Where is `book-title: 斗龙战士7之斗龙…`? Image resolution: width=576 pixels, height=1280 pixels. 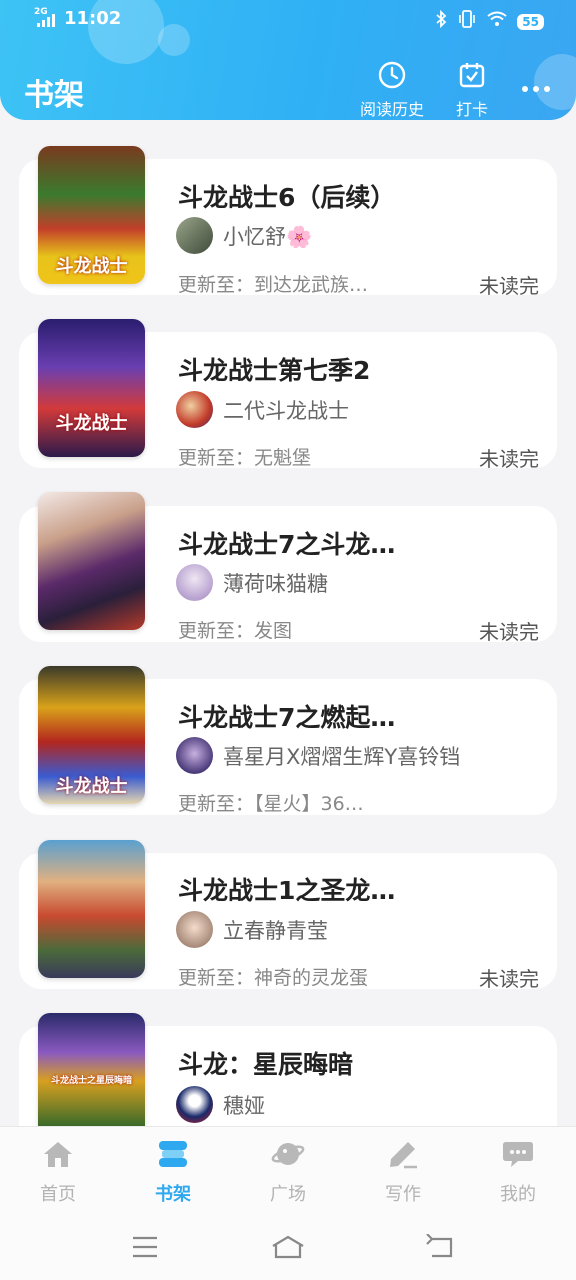 book-title: 斗龙战士7之斗龙… is located at coordinates (286, 543).